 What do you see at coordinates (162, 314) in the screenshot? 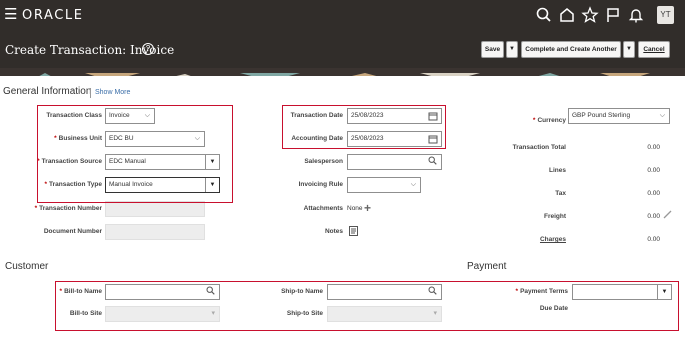
I see `bill-to-site-select: ▾` at bounding box center [162, 314].